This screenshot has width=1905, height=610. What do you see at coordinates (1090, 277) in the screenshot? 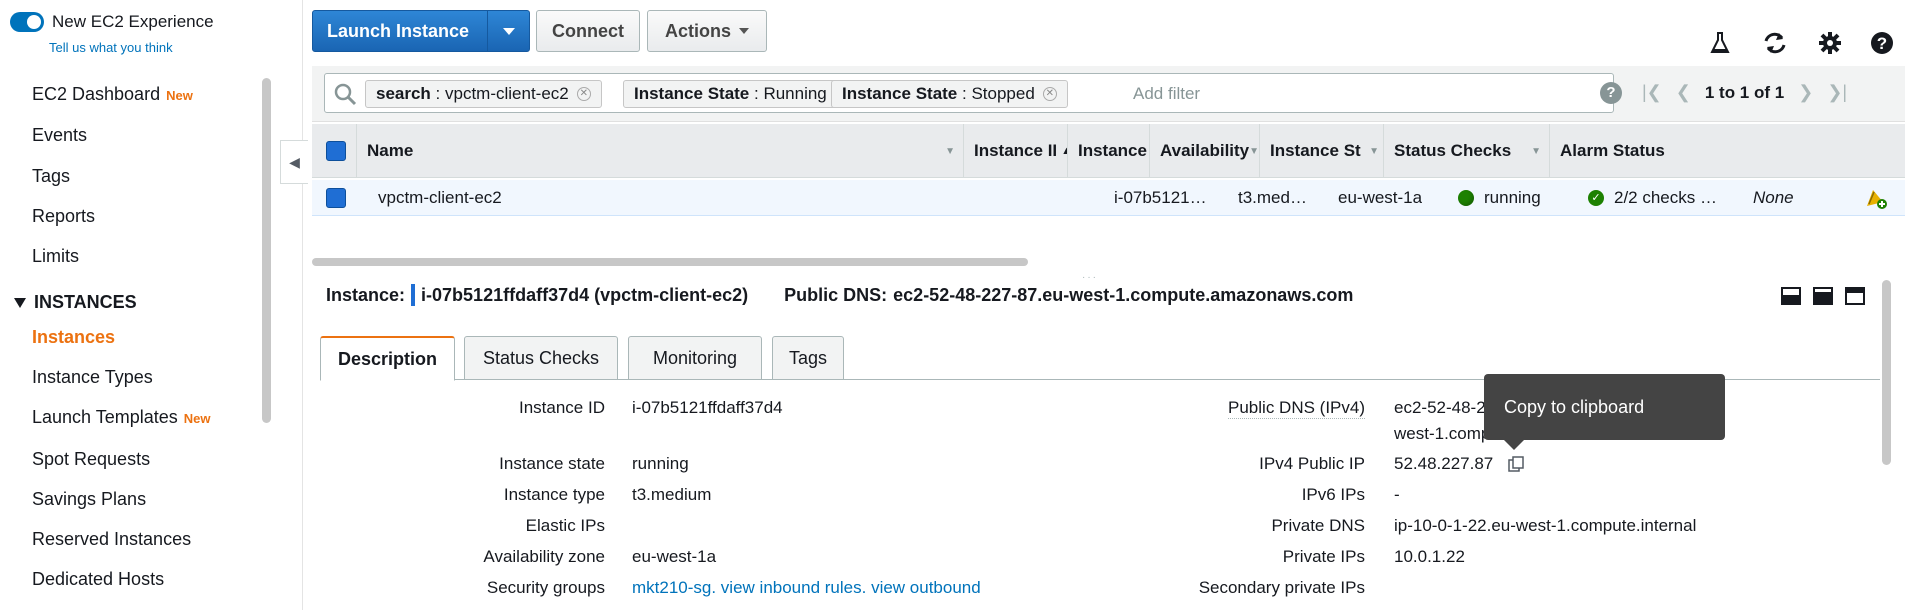
I see `resize-handle-icon: ···` at bounding box center [1090, 277].